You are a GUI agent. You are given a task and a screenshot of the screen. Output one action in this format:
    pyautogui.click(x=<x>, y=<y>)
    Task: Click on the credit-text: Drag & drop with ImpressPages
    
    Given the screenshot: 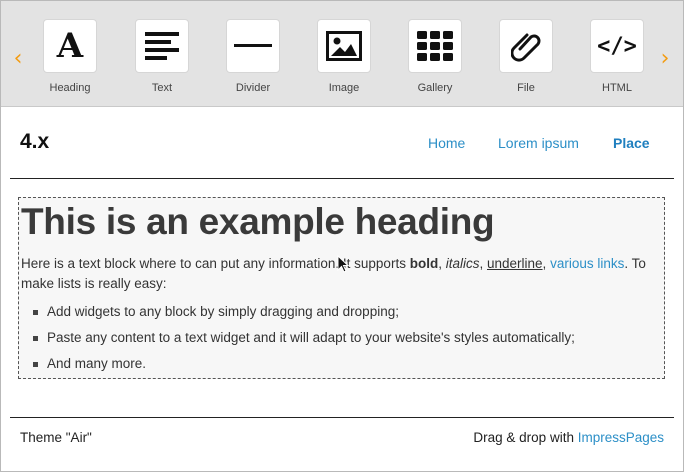 What is the action you would take?
    pyautogui.click(x=568, y=437)
    